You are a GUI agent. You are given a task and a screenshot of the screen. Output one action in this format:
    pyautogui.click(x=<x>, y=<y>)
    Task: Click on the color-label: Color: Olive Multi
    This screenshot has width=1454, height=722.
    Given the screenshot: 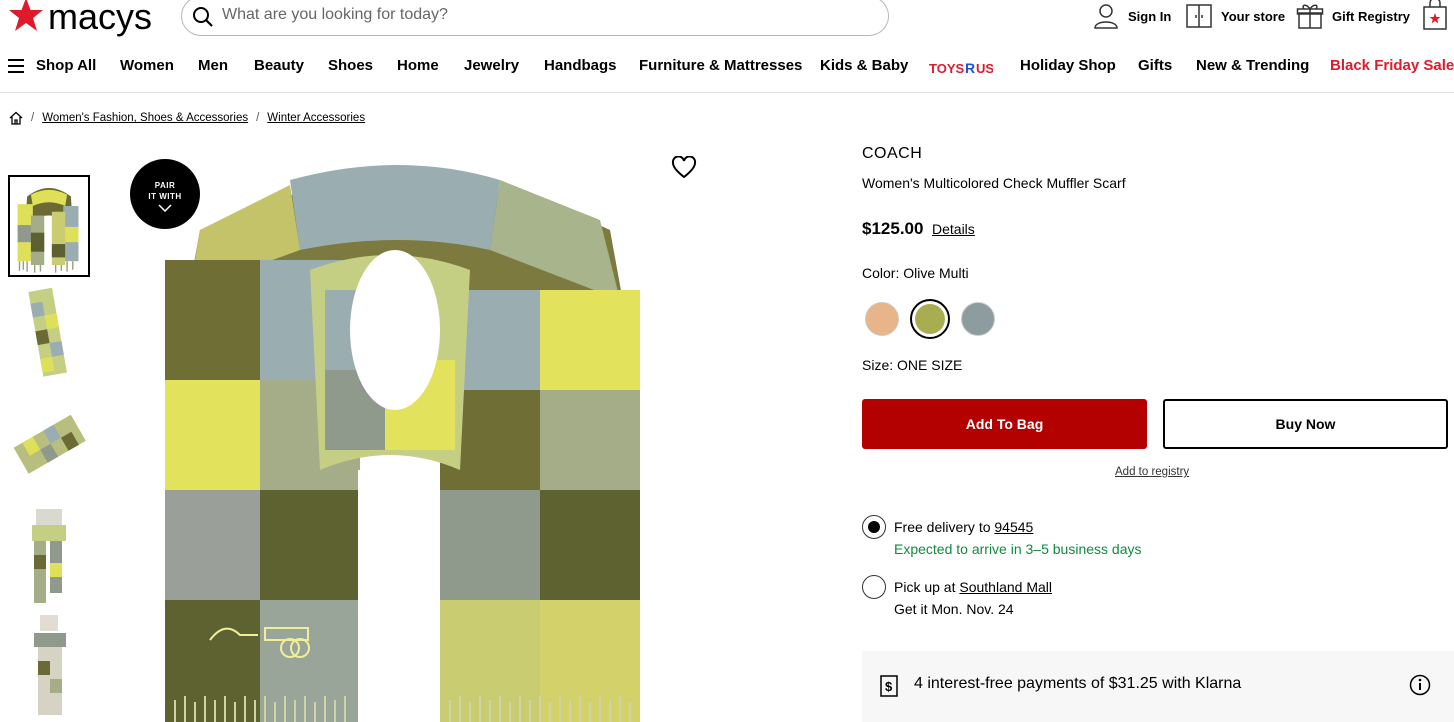 What is the action you would take?
    pyautogui.click(x=915, y=273)
    